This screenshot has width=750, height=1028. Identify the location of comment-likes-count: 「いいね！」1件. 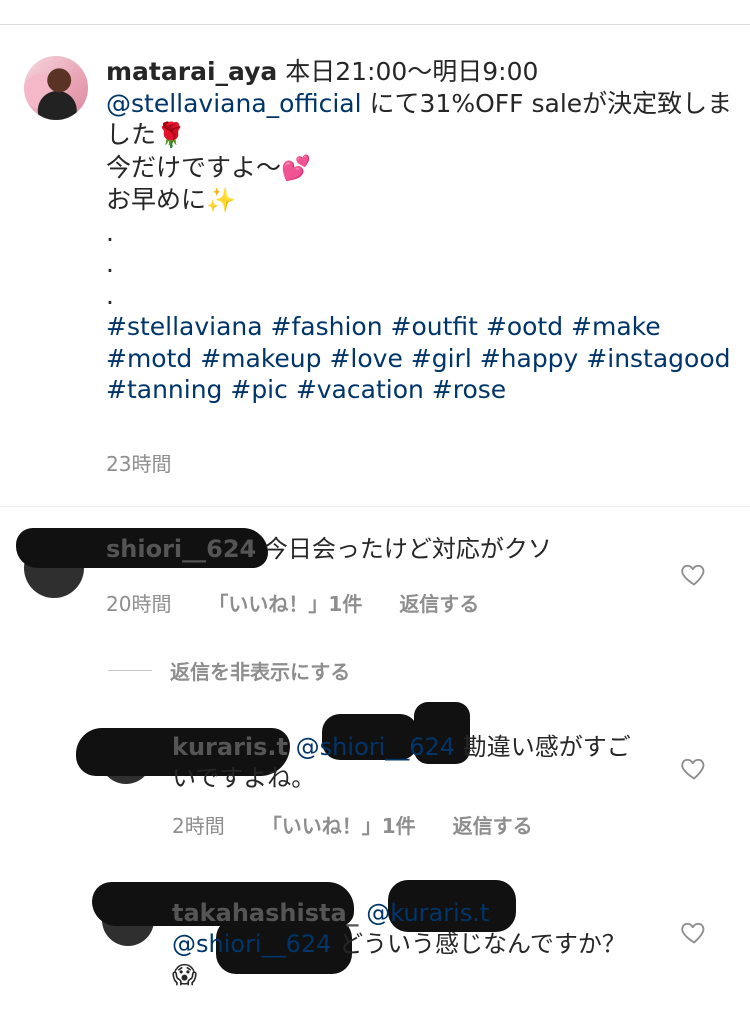
(285, 604).